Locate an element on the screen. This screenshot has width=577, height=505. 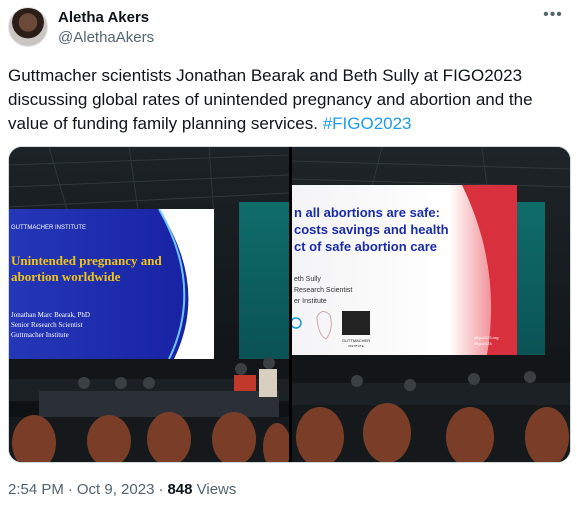
slide-hashtag-2: #figo2023 is located at coordinates (483, 343).